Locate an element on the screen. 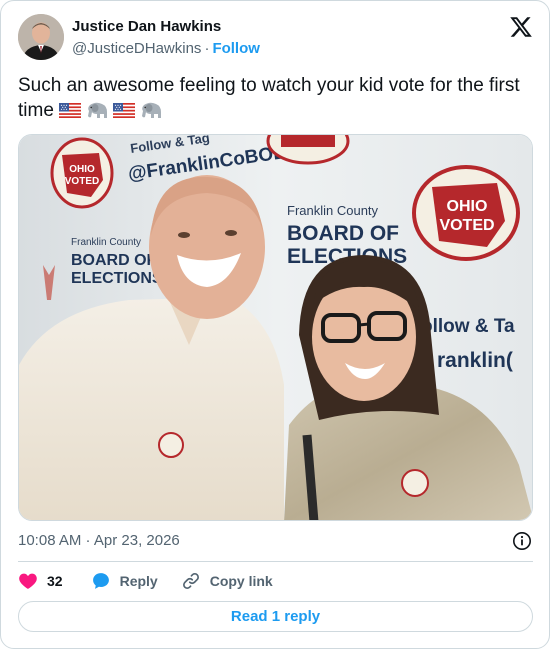  divider is located at coordinates (275, 561).